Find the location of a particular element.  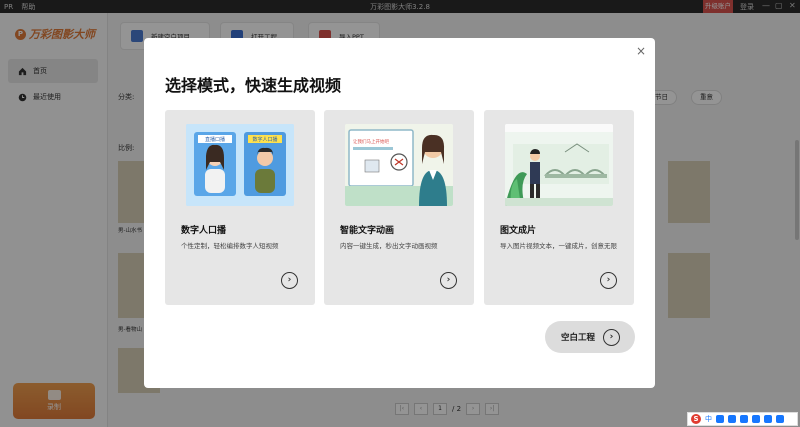

text-animation-illustration: 让我们马上开始吧 is located at coordinates (399, 165).